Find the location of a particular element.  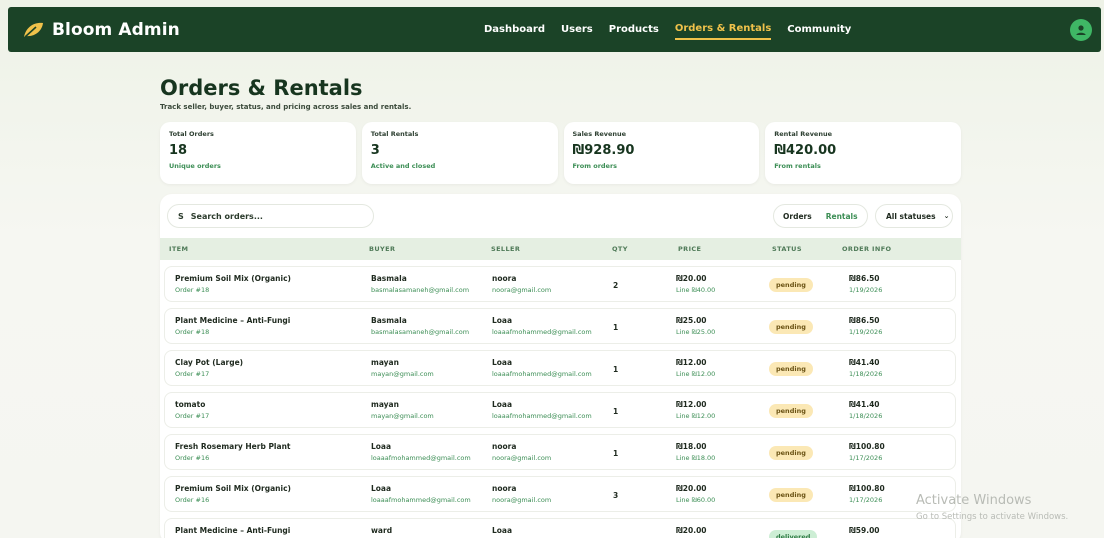

item-cell: tomato Order #17 is located at coordinates (192, 410).